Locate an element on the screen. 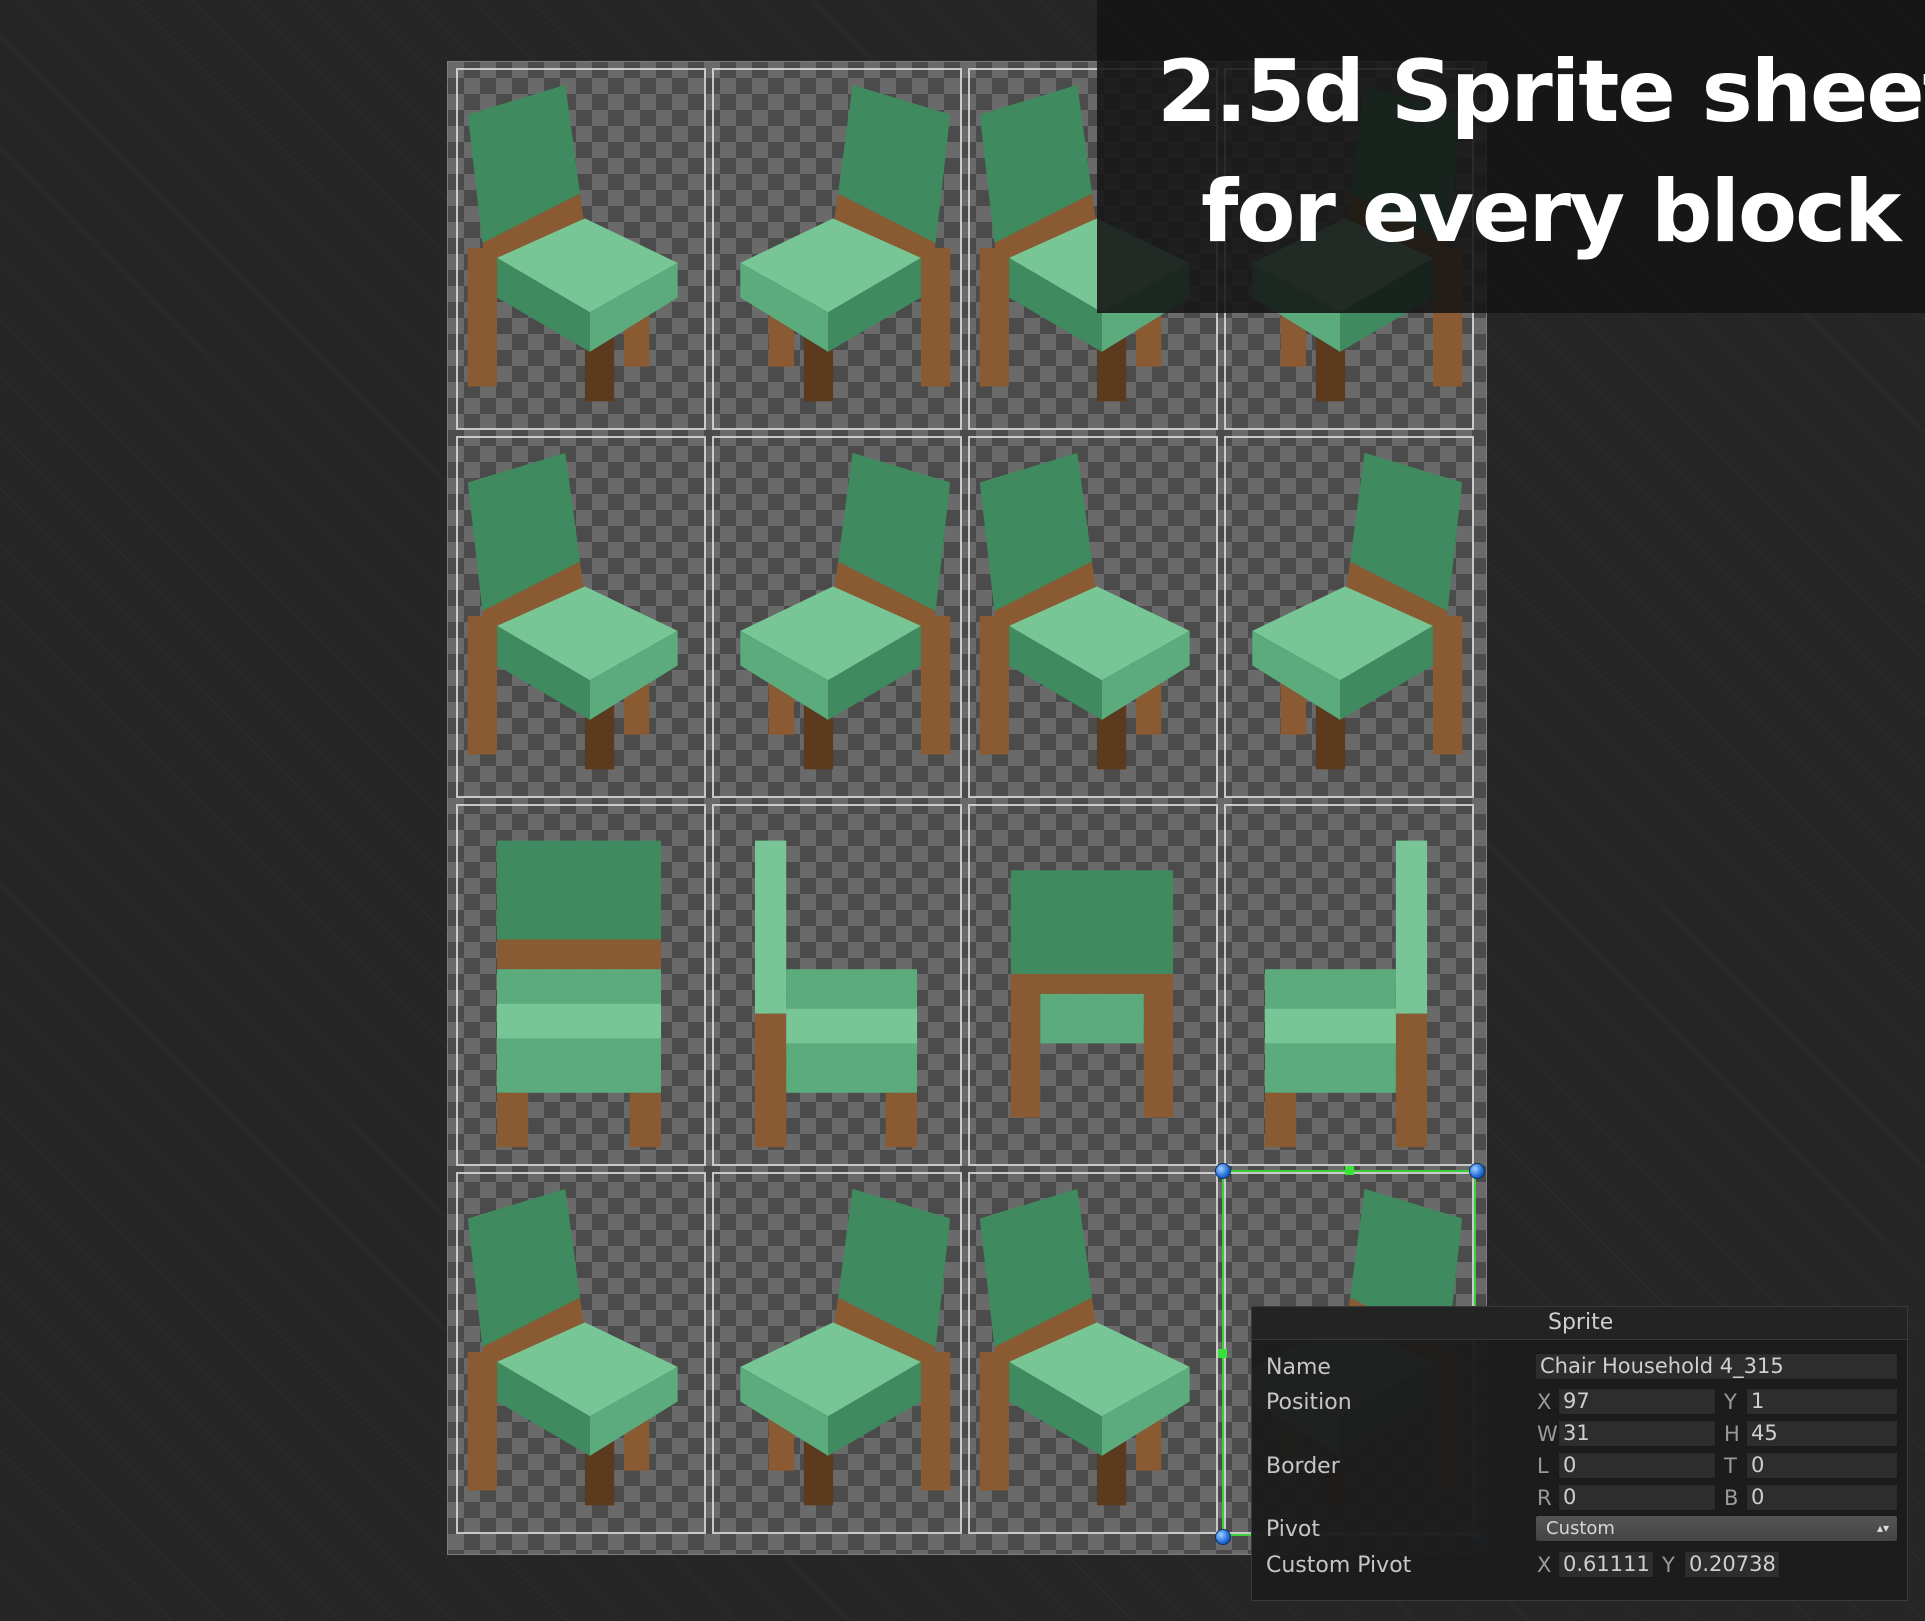  l-label: L is located at coordinates (1543, 1466).